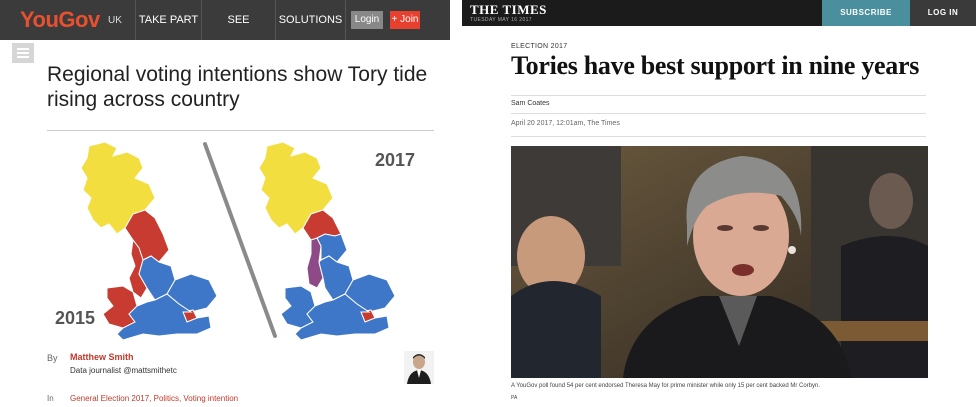 This screenshot has height=407, width=976. Describe the element at coordinates (395, 160) in the screenshot. I see `map-2017-year-label: 2017` at that location.